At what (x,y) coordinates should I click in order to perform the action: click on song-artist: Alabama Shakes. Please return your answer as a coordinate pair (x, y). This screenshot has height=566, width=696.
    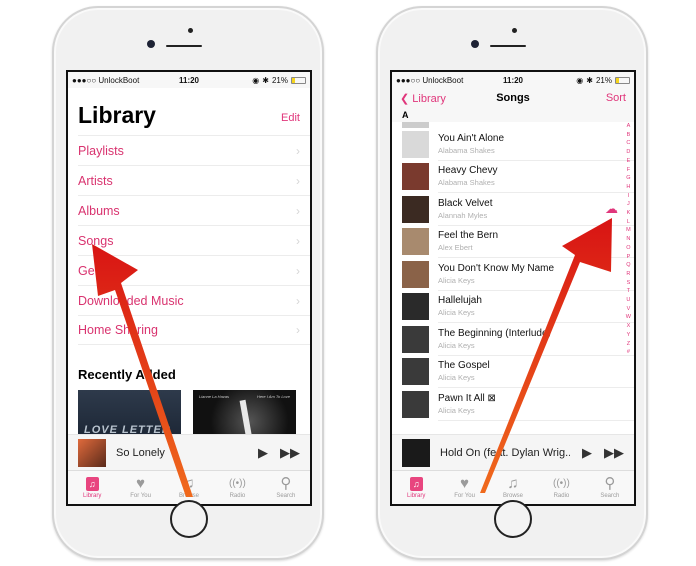
    Looking at the image, I should click on (466, 150).